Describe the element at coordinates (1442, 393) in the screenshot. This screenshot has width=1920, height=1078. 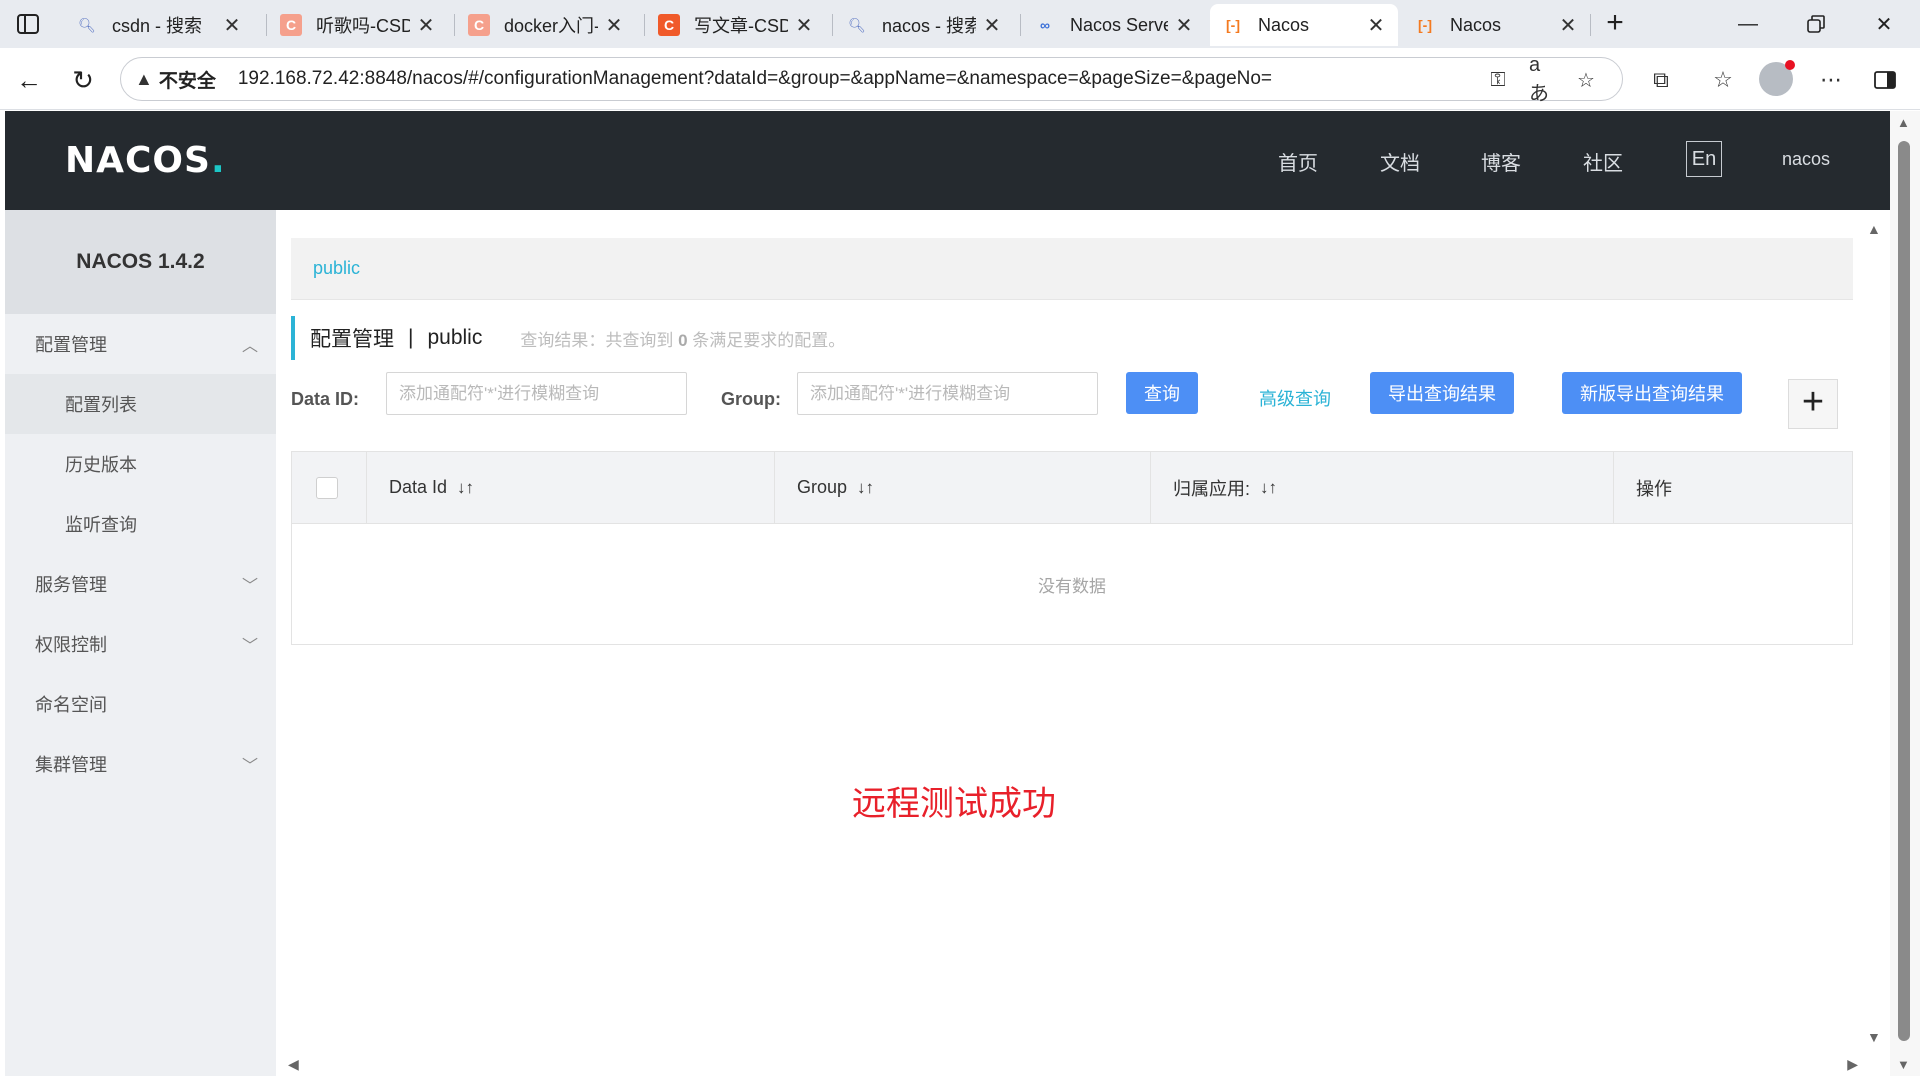
I see `export-results-button: 导出查询结果` at that location.